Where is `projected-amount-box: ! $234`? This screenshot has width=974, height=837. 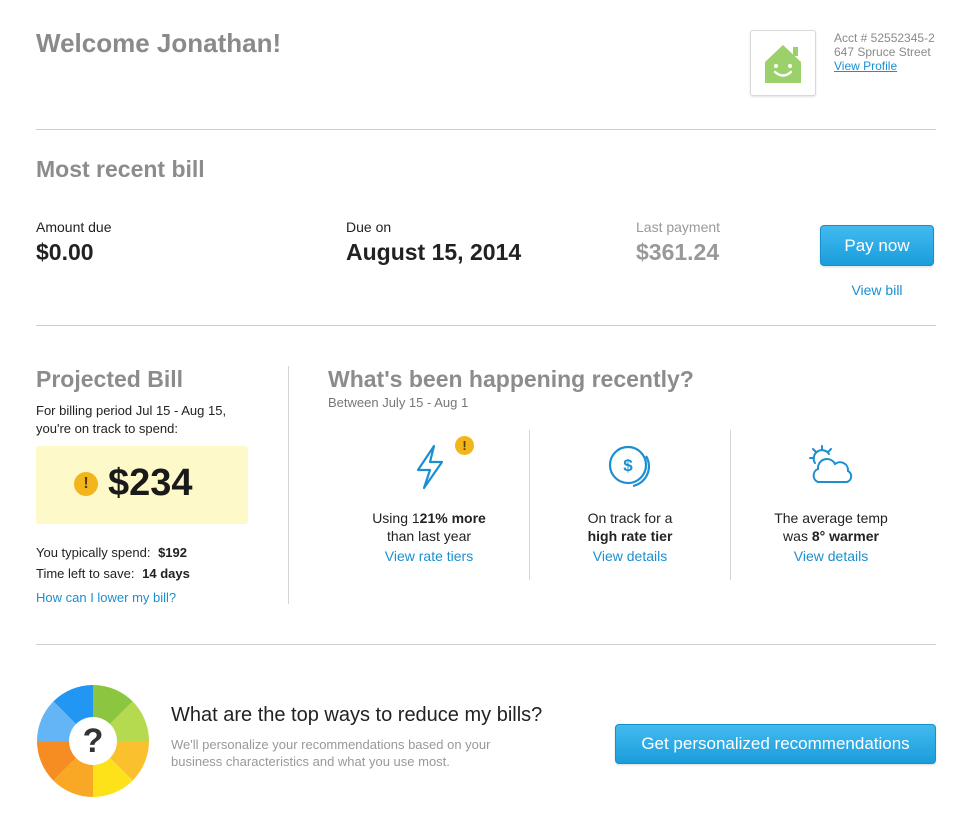 projected-amount-box: ! $234 is located at coordinates (142, 485).